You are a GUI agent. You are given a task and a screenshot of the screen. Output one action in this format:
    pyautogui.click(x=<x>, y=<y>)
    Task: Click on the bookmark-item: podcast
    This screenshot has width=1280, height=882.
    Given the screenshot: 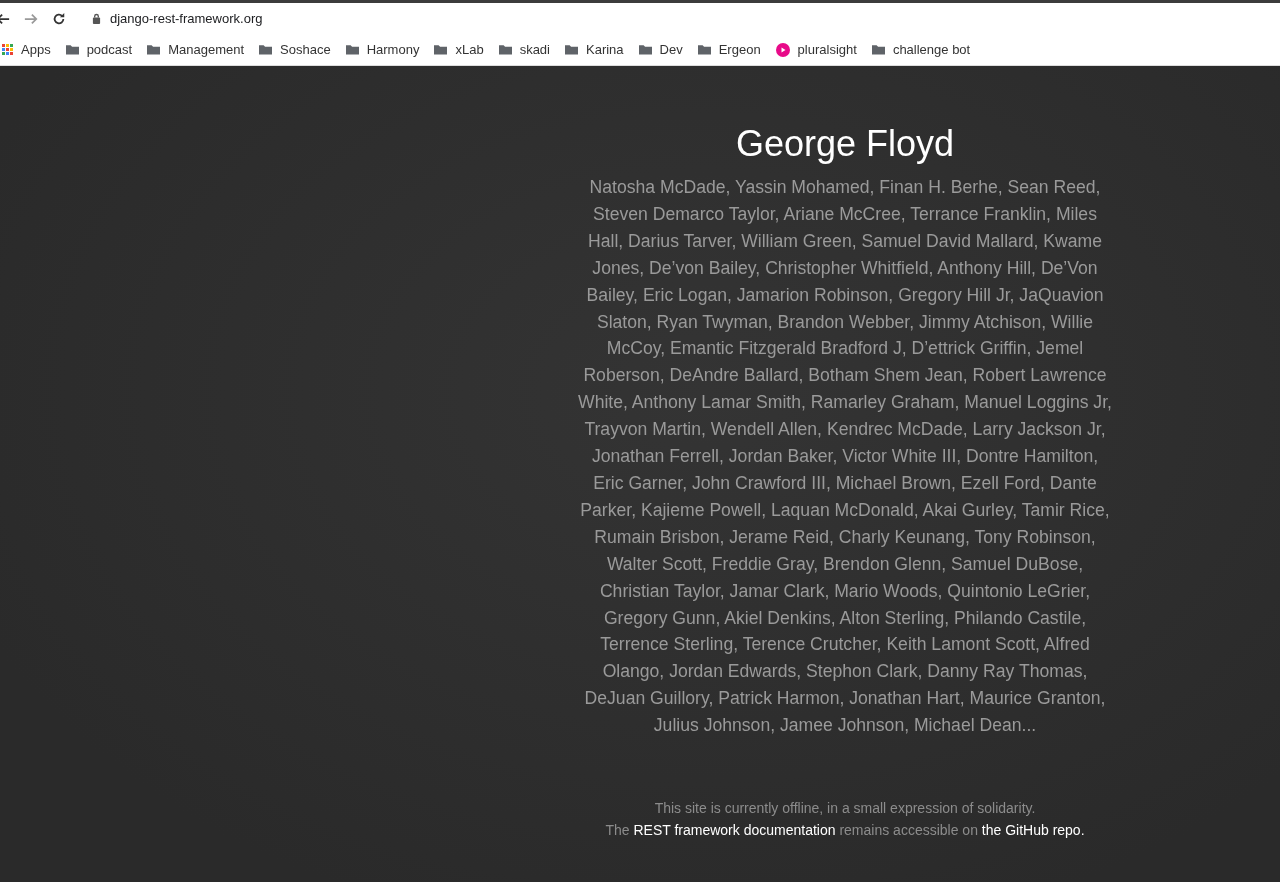 What is the action you would take?
    pyautogui.click(x=99, y=49)
    